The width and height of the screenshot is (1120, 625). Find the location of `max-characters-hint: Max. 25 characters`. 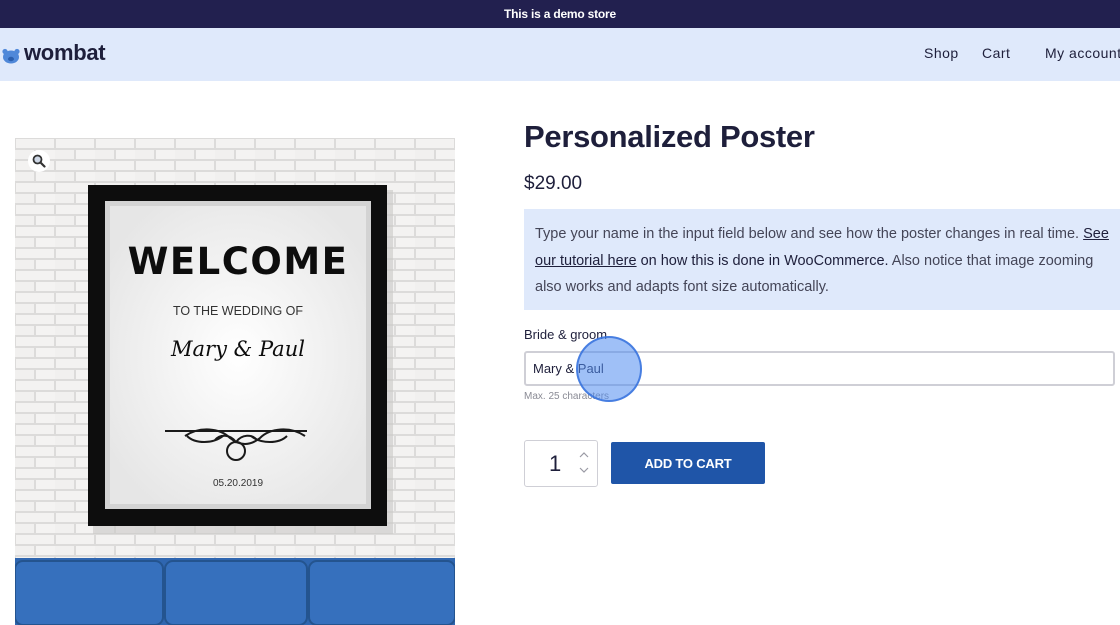

max-characters-hint: Max. 25 characters is located at coordinates (567, 396).